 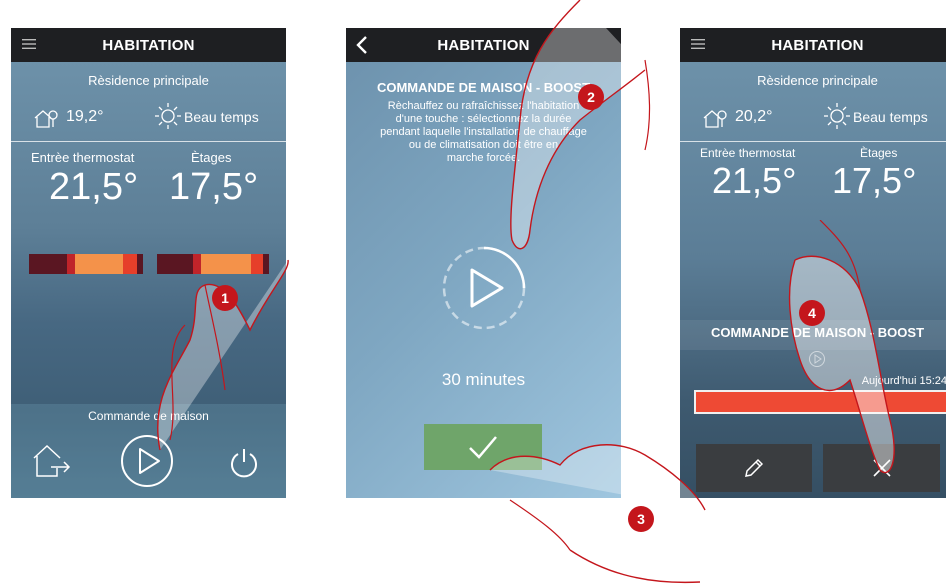 I want to click on footer-label: Commande de maison, so click(x=148, y=416).